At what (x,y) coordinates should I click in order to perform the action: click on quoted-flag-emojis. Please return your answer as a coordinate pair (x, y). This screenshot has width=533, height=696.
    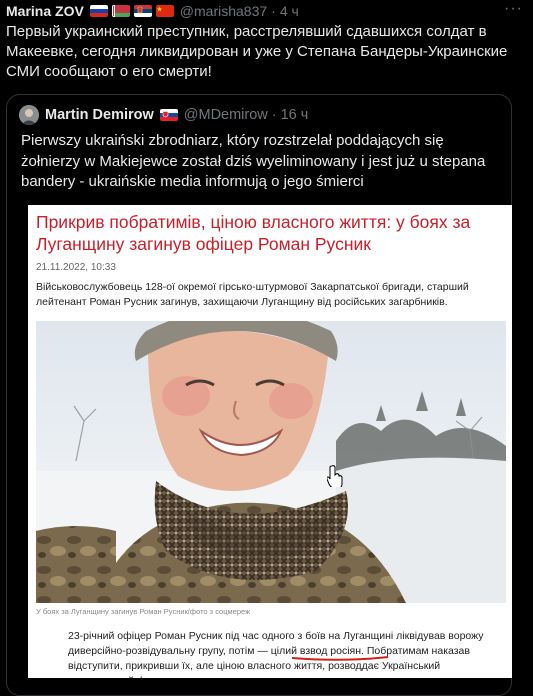
    Looking at the image, I should click on (168, 115).